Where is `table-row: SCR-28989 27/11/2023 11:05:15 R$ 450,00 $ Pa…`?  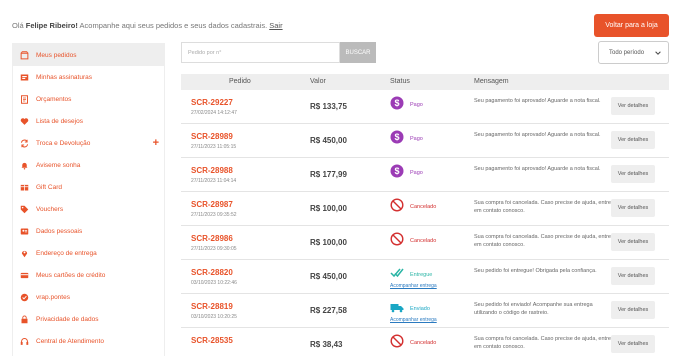
table-row: SCR-28989 27/11/2023 11:05:15 R$ 450,00 $ Pa… is located at coordinates (425, 141).